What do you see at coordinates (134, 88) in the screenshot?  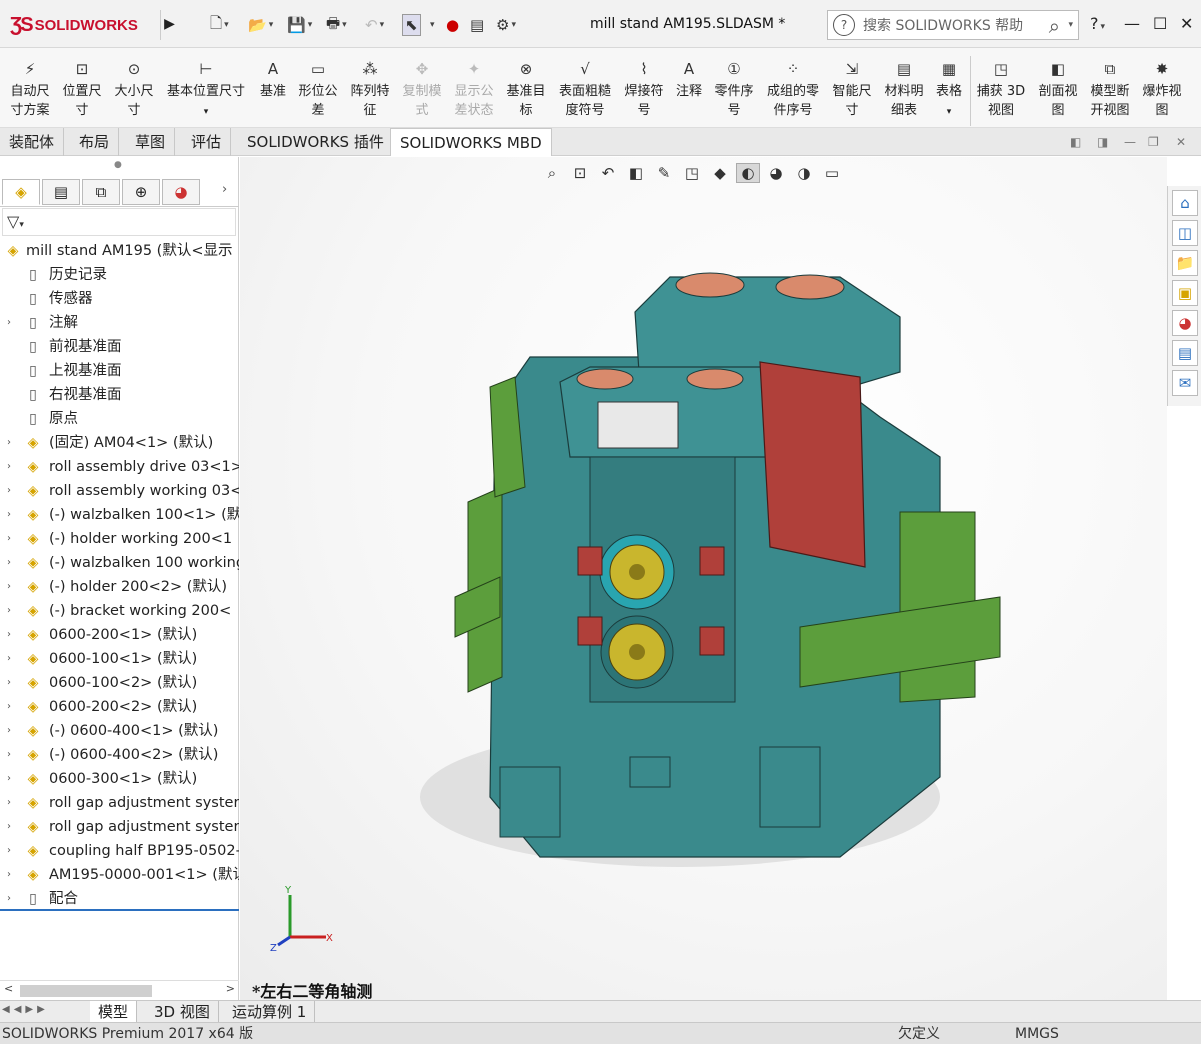 I see `size-dim-button: ⊙ 大小尺寸` at bounding box center [134, 88].